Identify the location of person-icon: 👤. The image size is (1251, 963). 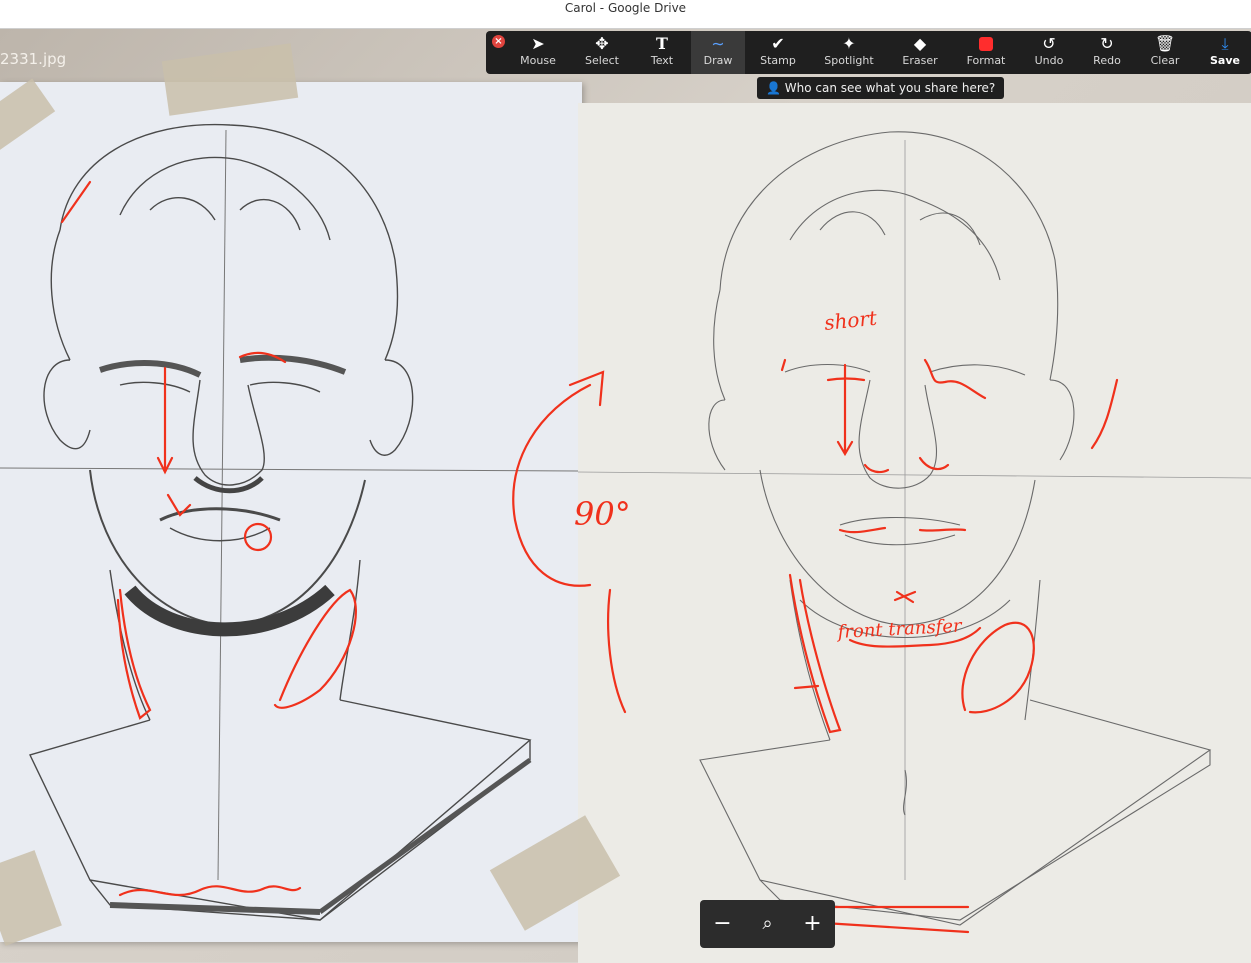
(773, 88).